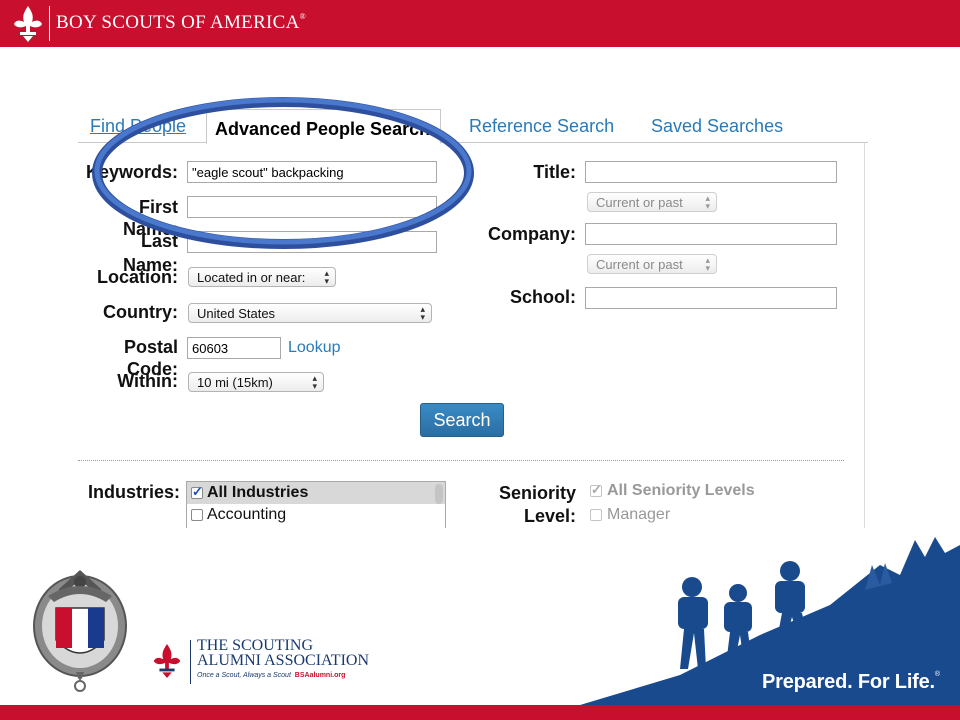 This screenshot has height=720, width=960. I want to click on company-label: Company:, so click(531, 234).